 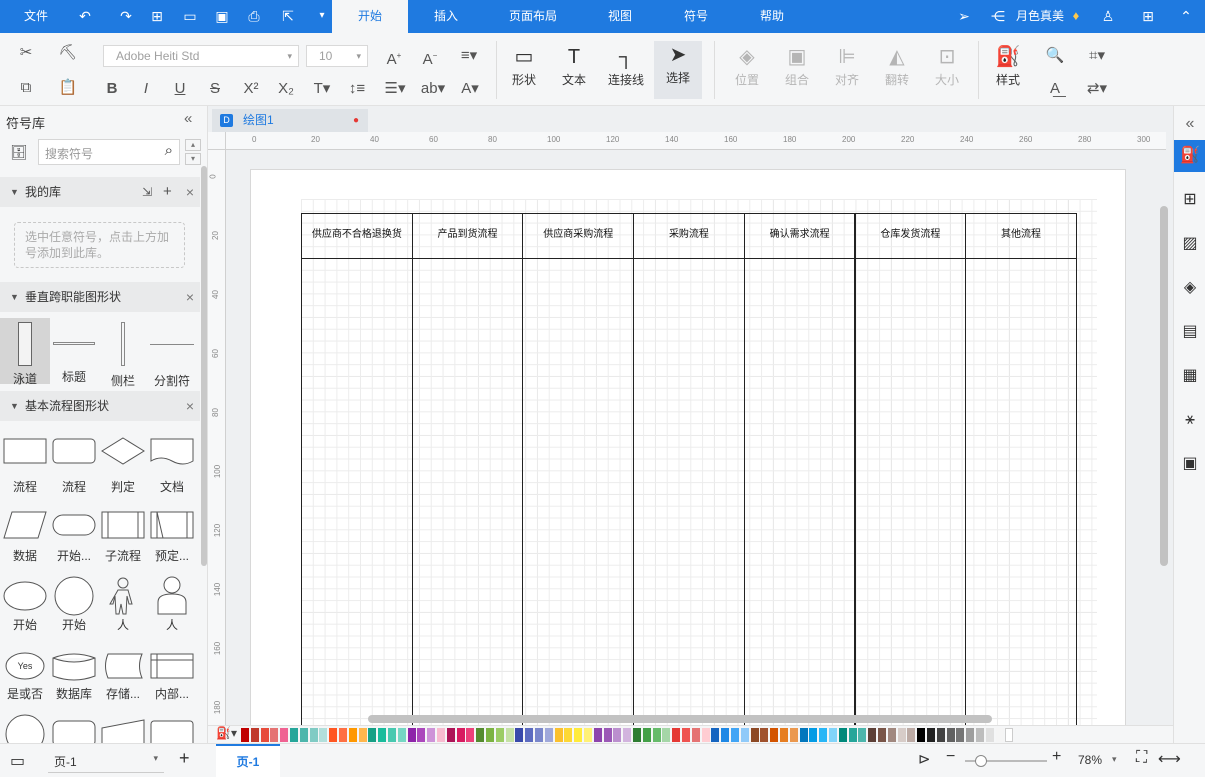 I want to click on italic-icon: I, so click(x=146, y=89).